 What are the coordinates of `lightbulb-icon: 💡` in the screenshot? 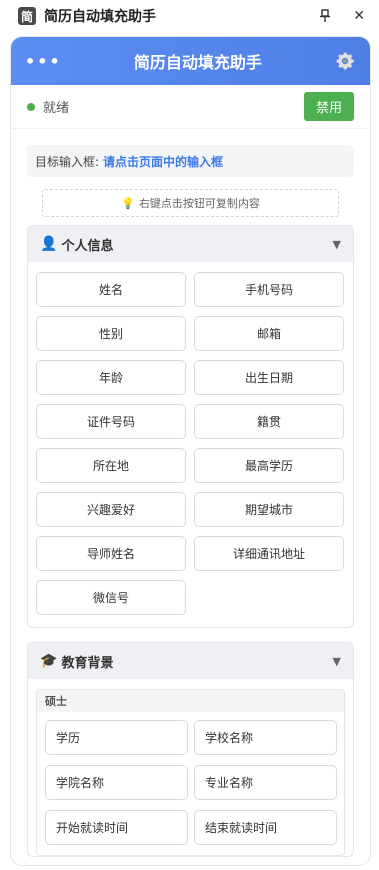 It's located at (128, 203).